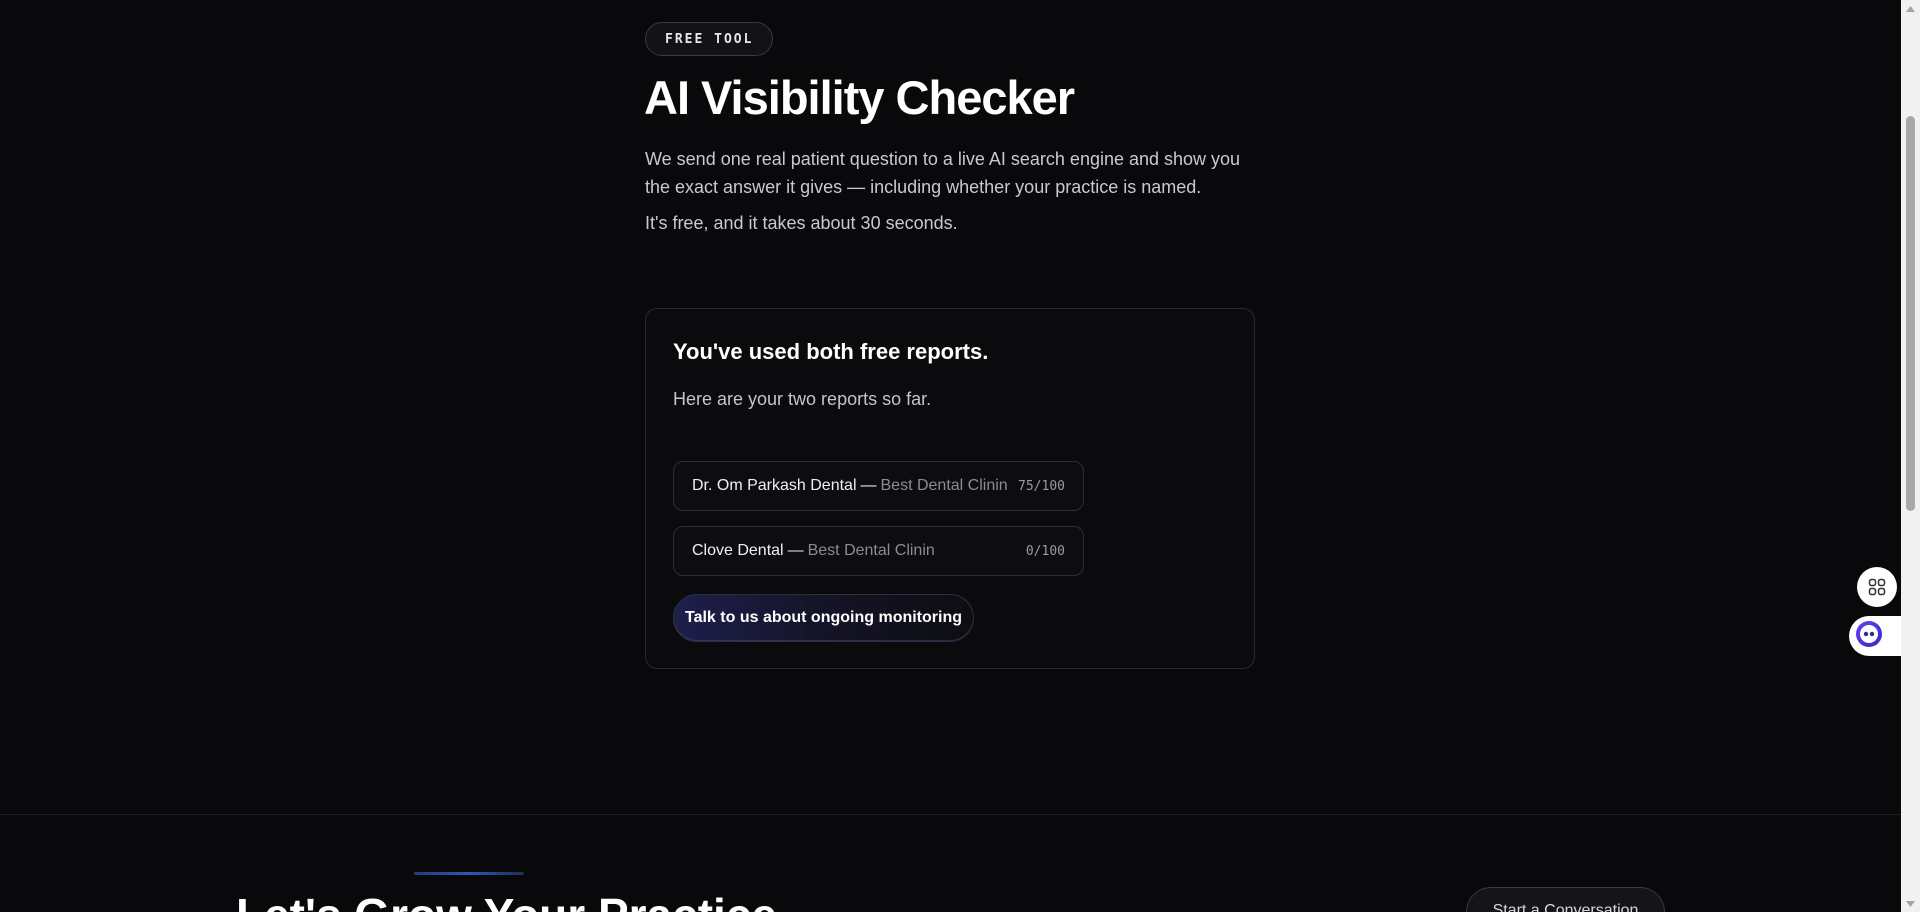 The height and width of the screenshot is (912, 1920). Describe the element at coordinates (831, 351) in the screenshot. I see `card-heading: You've used both free reports.` at that location.